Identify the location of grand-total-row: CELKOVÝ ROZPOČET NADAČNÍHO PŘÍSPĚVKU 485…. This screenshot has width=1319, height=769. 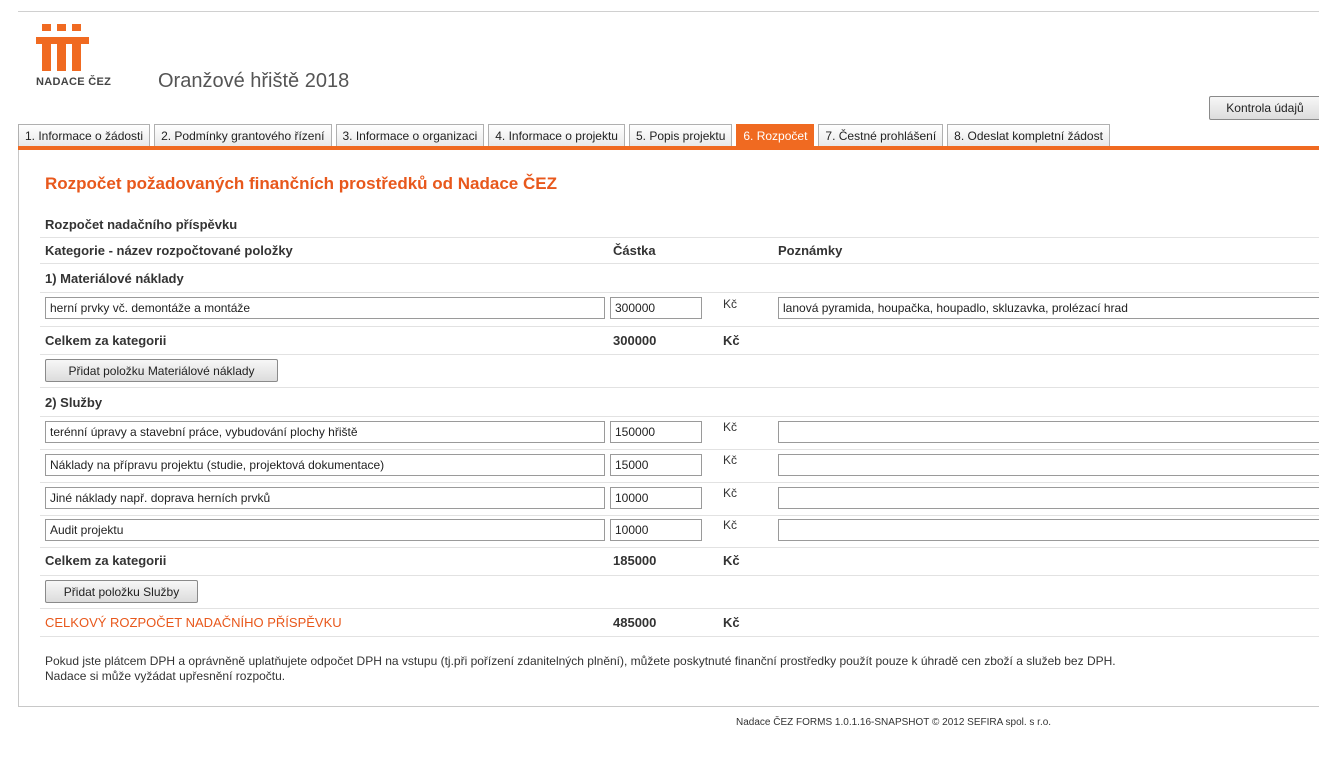
(679, 623).